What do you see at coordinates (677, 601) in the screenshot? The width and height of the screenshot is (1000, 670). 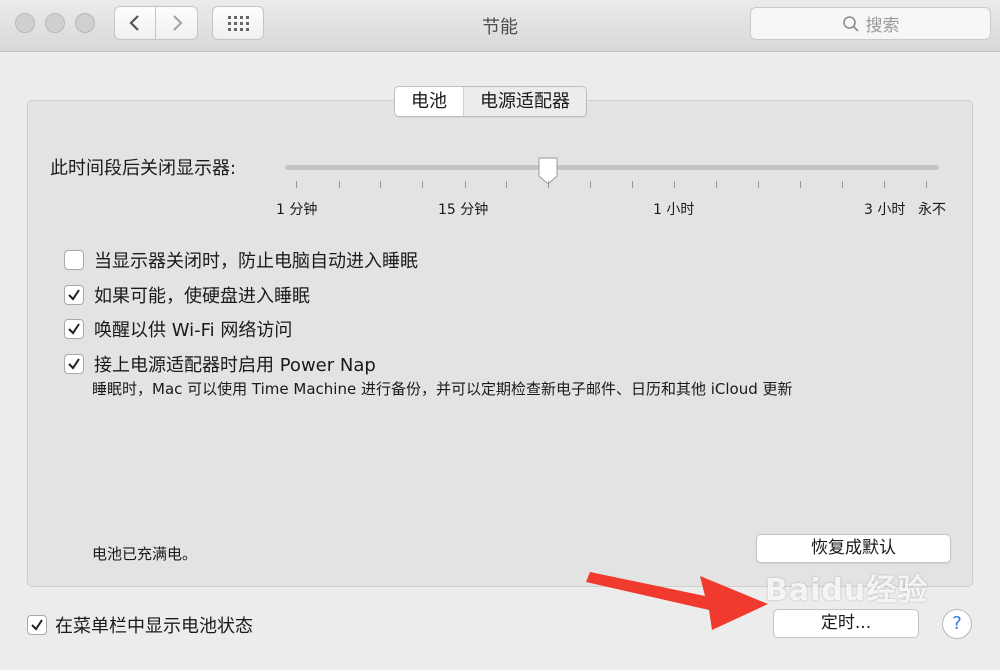 I see `red-arrow-annotation` at bounding box center [677, 601].